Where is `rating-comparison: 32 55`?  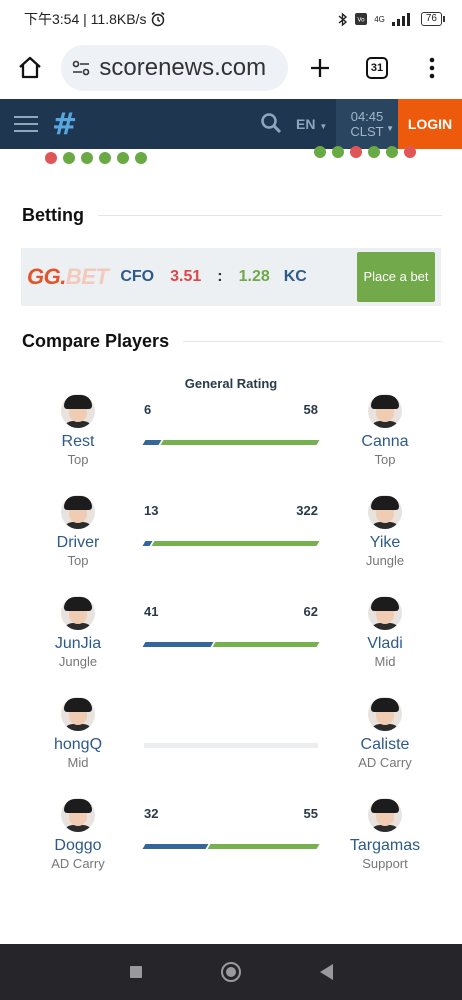
rating-comparison: 32 55 is located at coordinates (231, 827).